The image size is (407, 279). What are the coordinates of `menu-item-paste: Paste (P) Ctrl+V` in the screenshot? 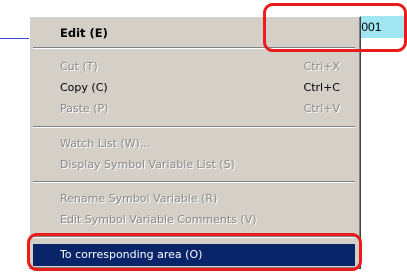 It's located at (194, 109).